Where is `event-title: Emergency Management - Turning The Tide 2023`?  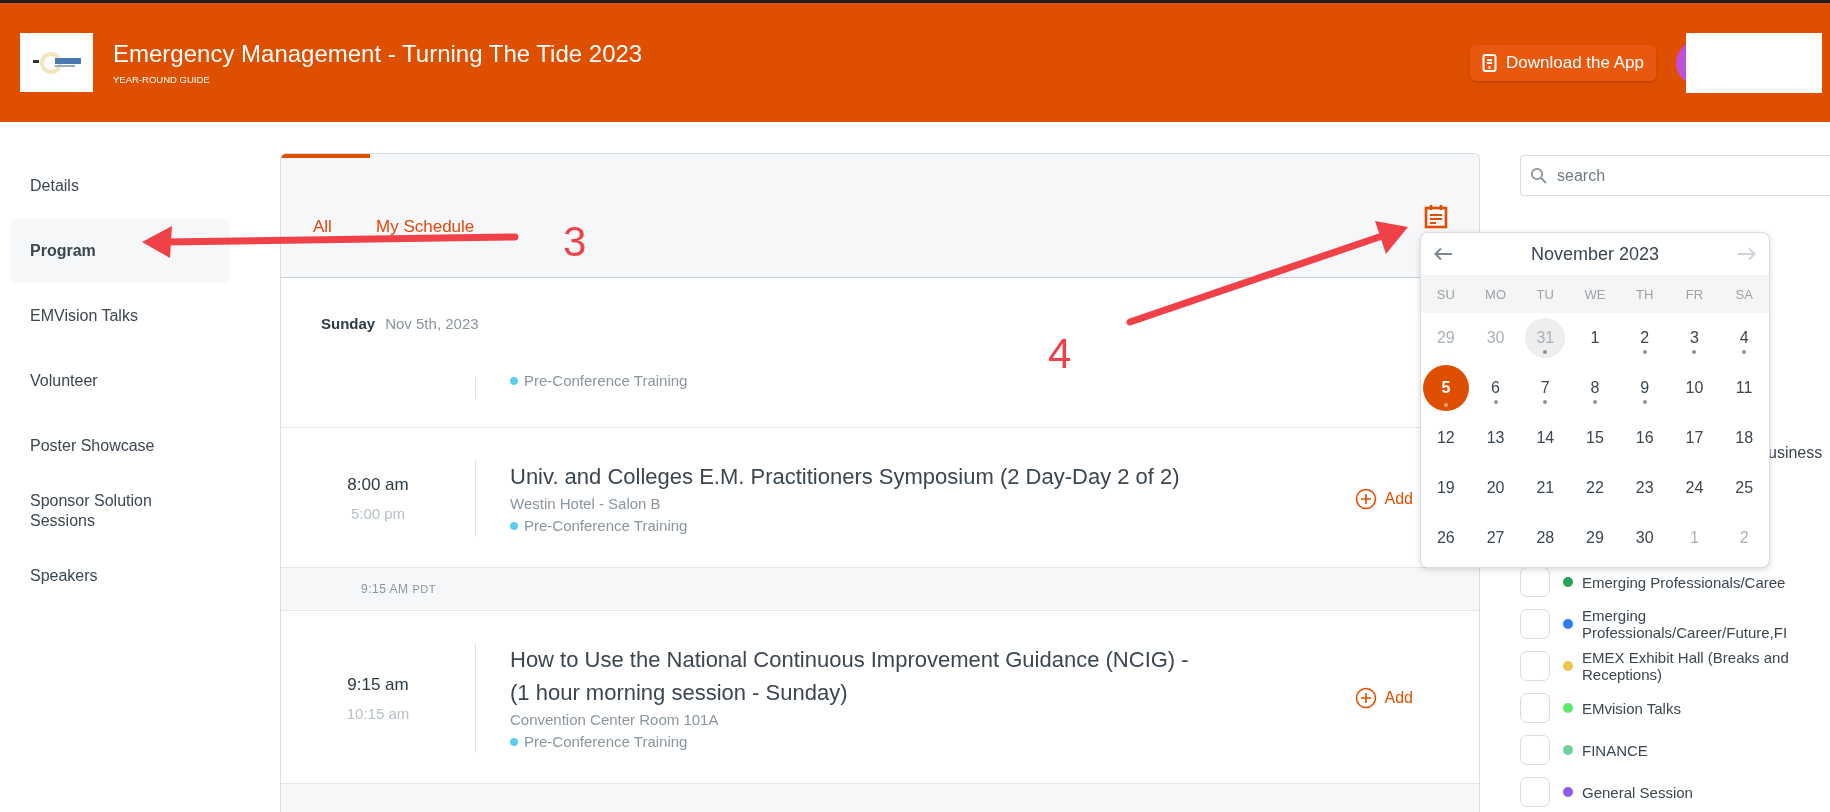
event-title: Emergency Management - Turning The Tide 2023 is located at coordinates (378, 54).